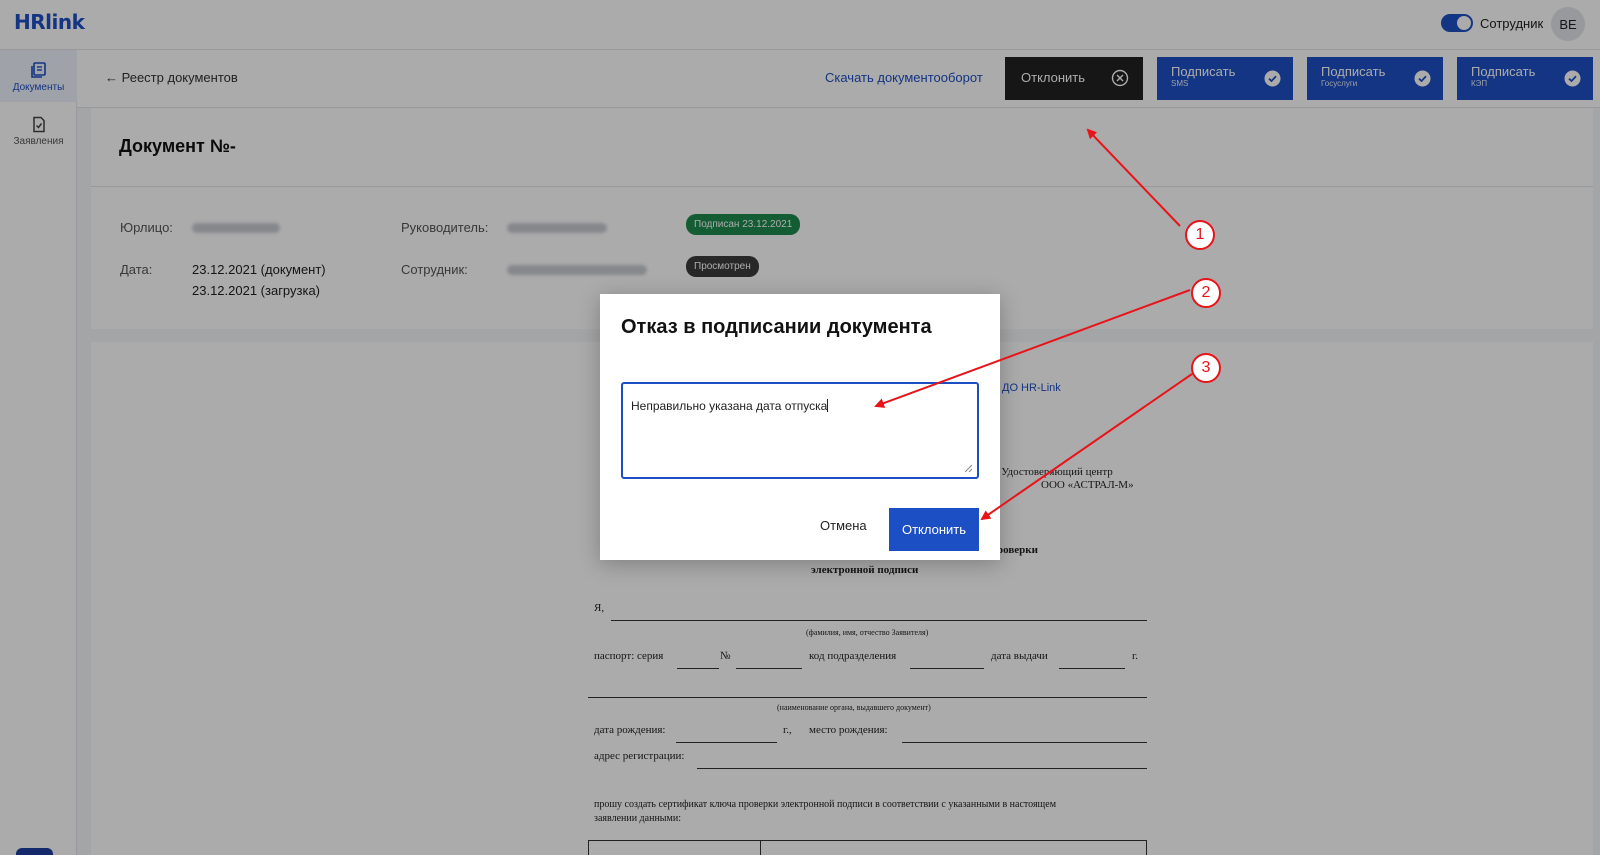 The image size is (1600, 855). I want to click on annotation-number-1: 1, so click(1200, 234).